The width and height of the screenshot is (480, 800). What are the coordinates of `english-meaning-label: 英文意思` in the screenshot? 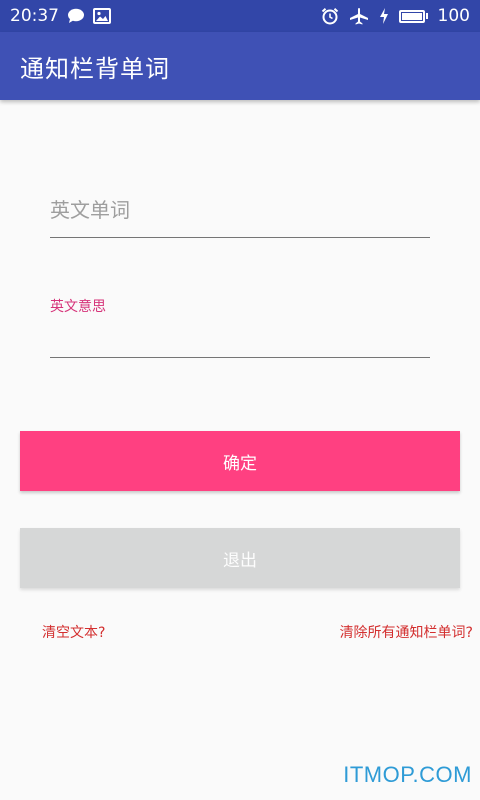 It's located at (78, 307).